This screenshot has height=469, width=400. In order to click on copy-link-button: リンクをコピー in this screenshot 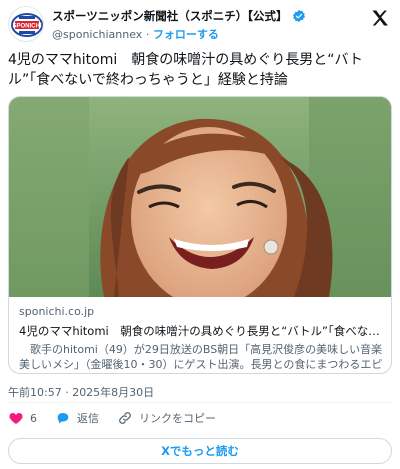, I will do `click(166, 418)`.